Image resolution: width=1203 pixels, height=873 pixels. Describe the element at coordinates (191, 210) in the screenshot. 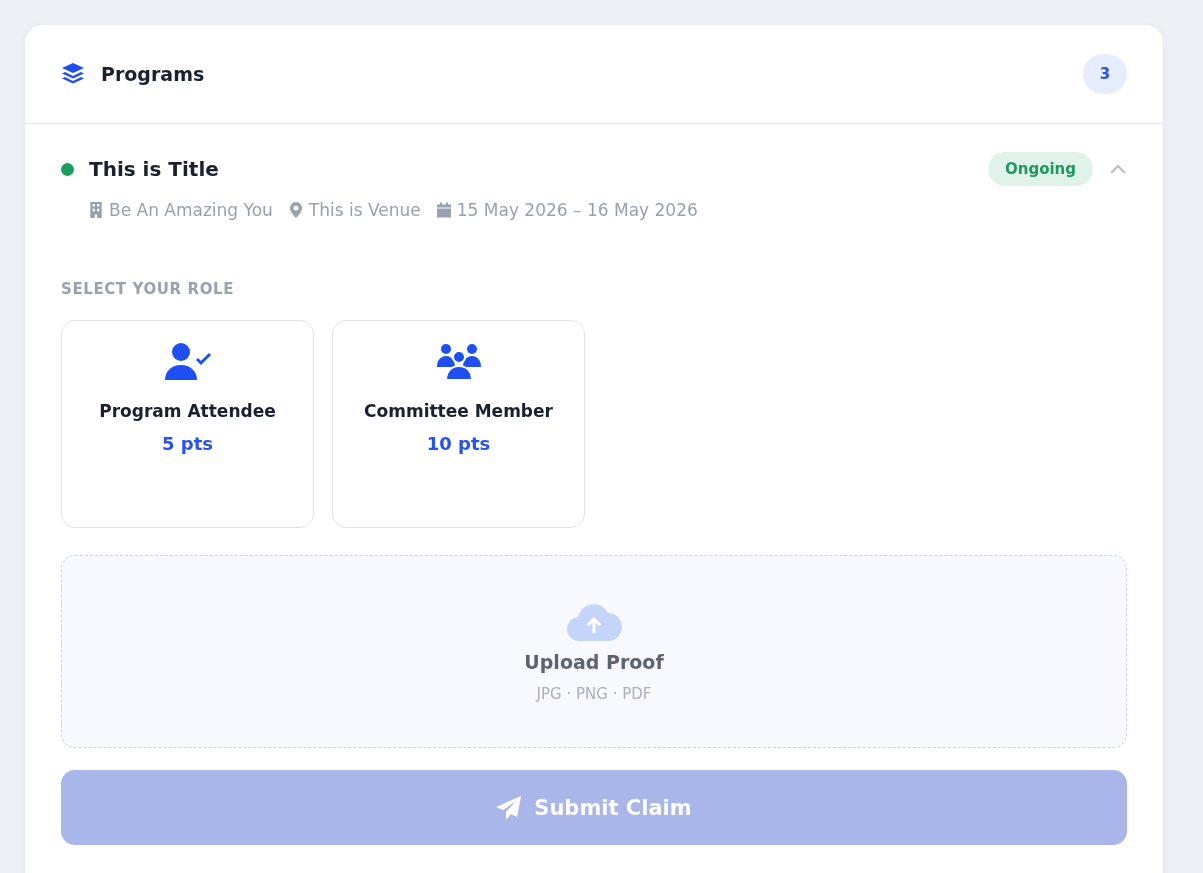

I see `meta-text: Be An Amazing You` at that location.